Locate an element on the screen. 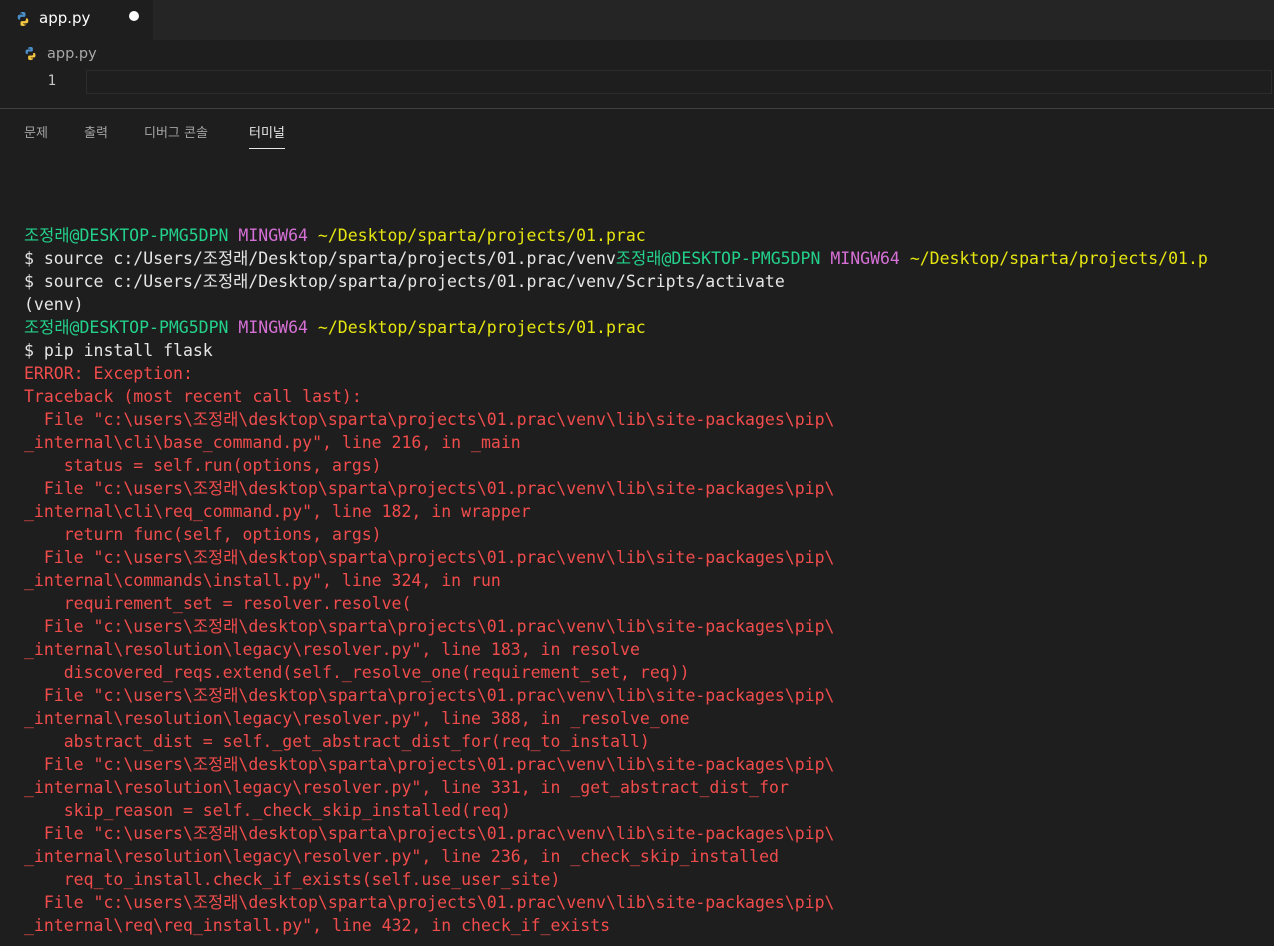 This screenshot has width=1274, height=946. terminal-line: (venv) is located at coordinates (649, 304).